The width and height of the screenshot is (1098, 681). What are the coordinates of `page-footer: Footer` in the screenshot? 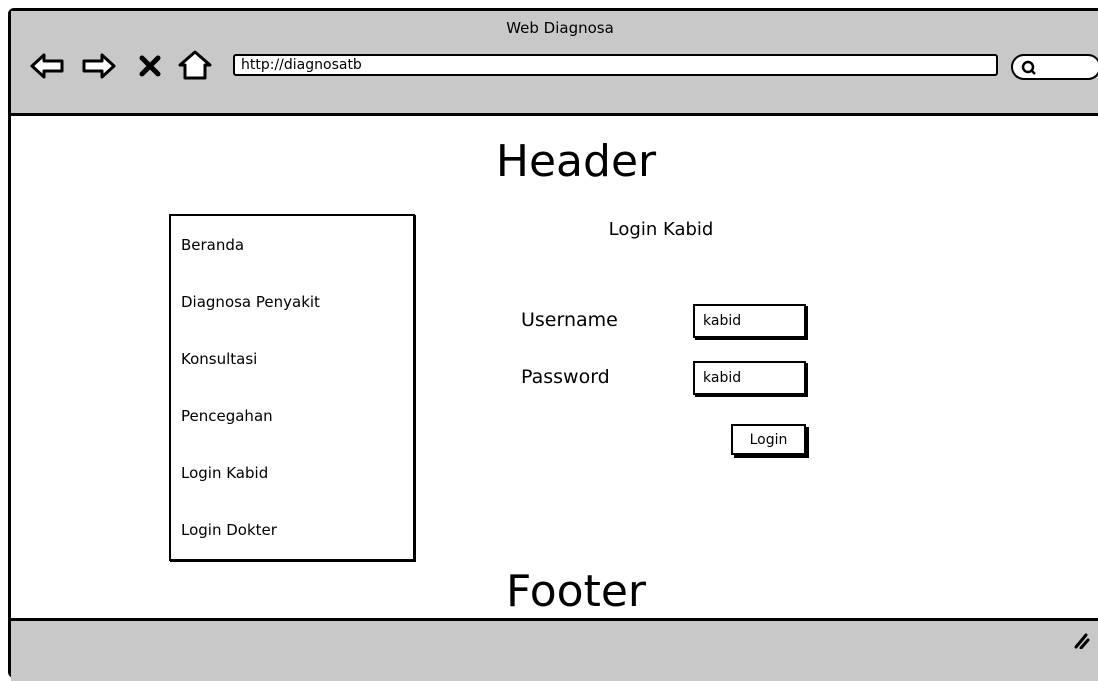 It's located at (576, 591).